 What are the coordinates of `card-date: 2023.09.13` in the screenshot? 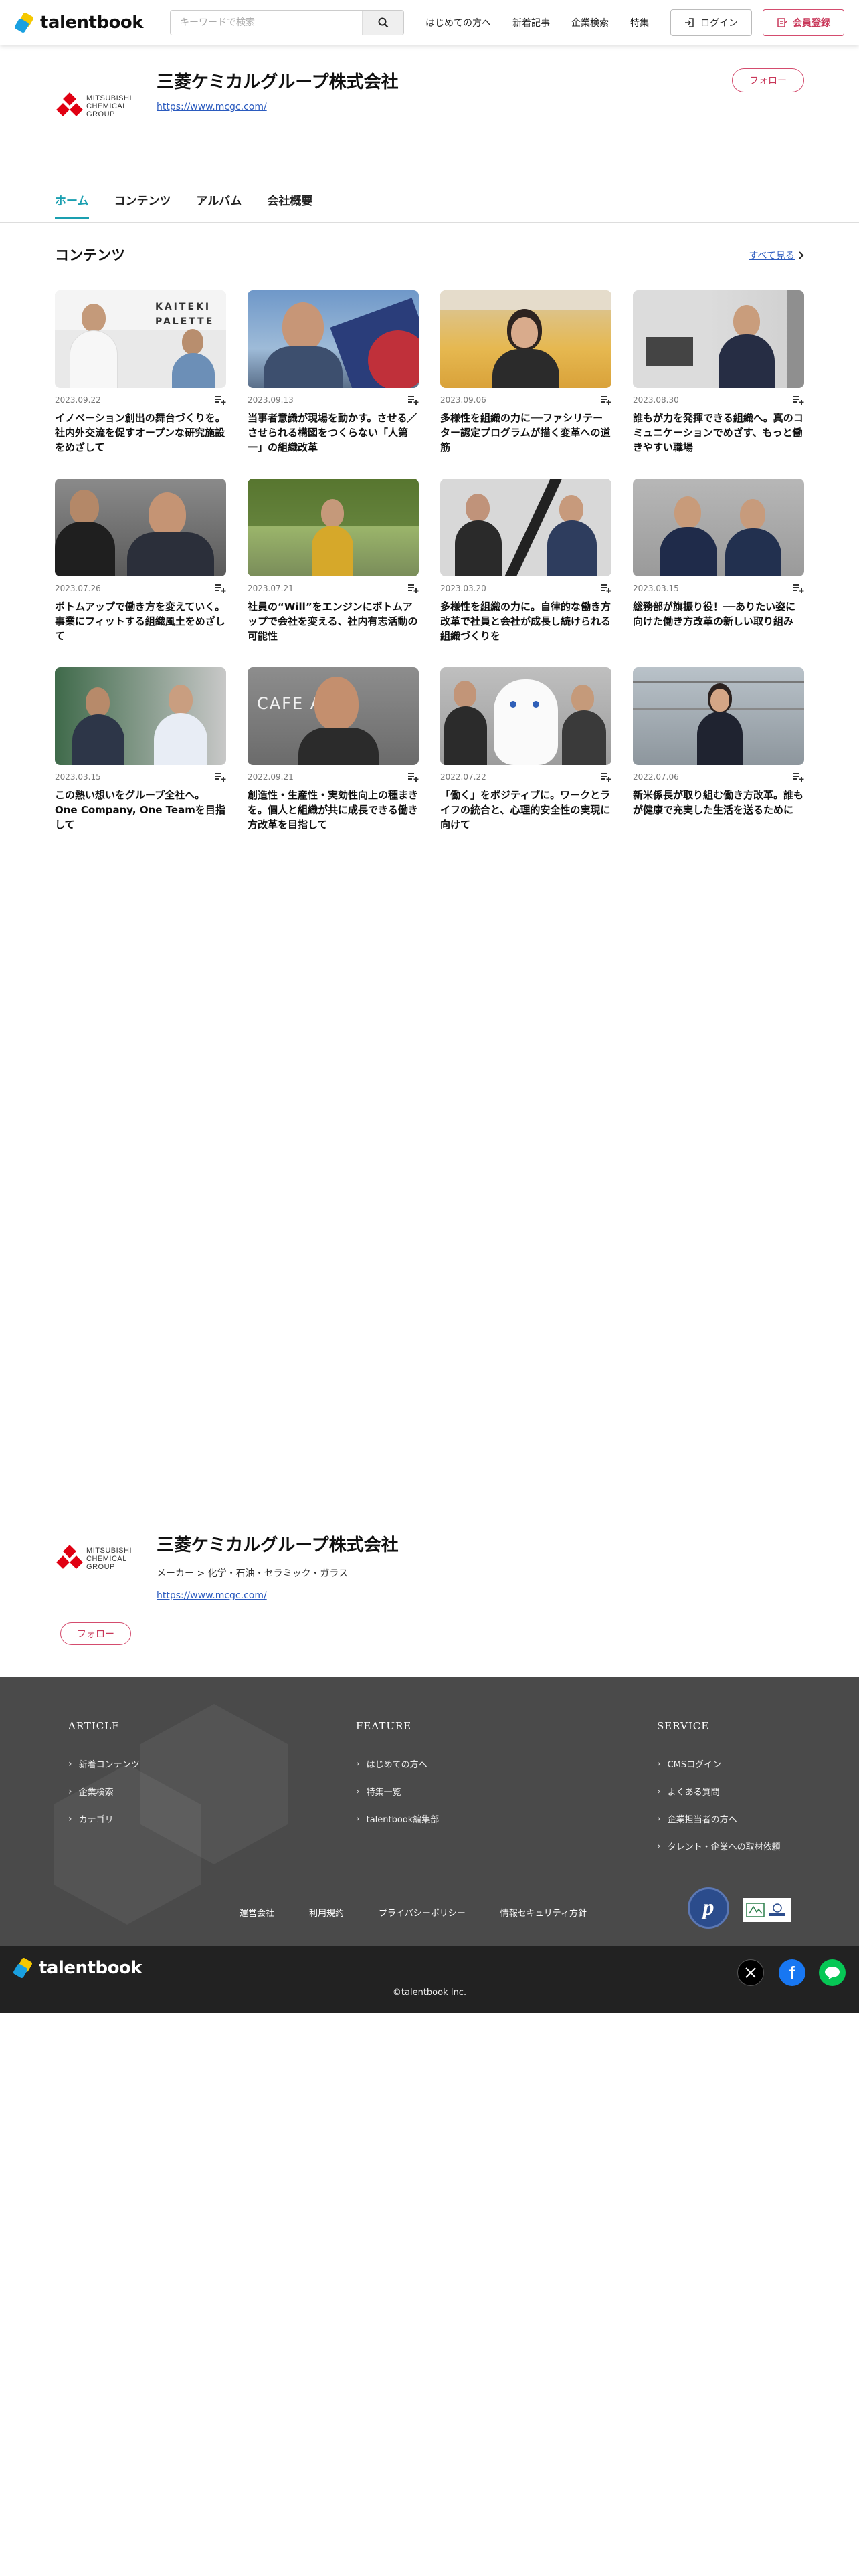 It's located at (271, 400).